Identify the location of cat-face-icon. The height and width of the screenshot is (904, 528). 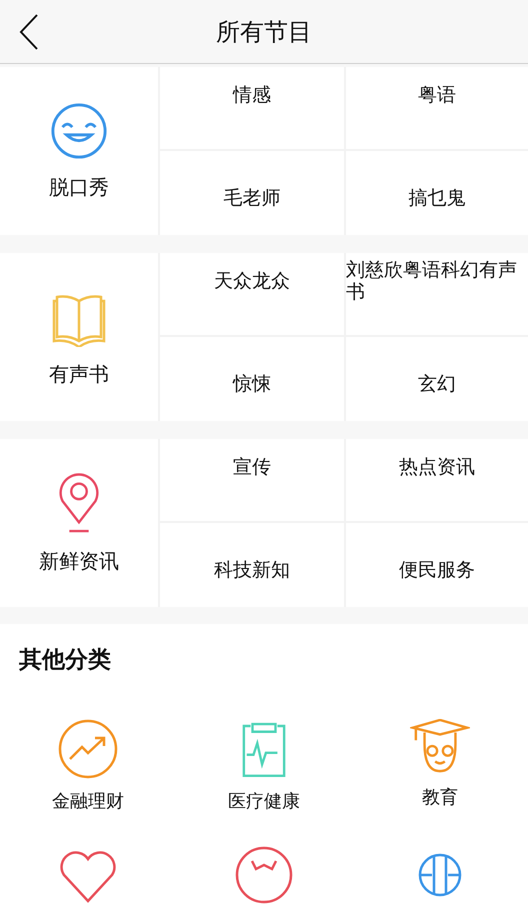
(264, 874).